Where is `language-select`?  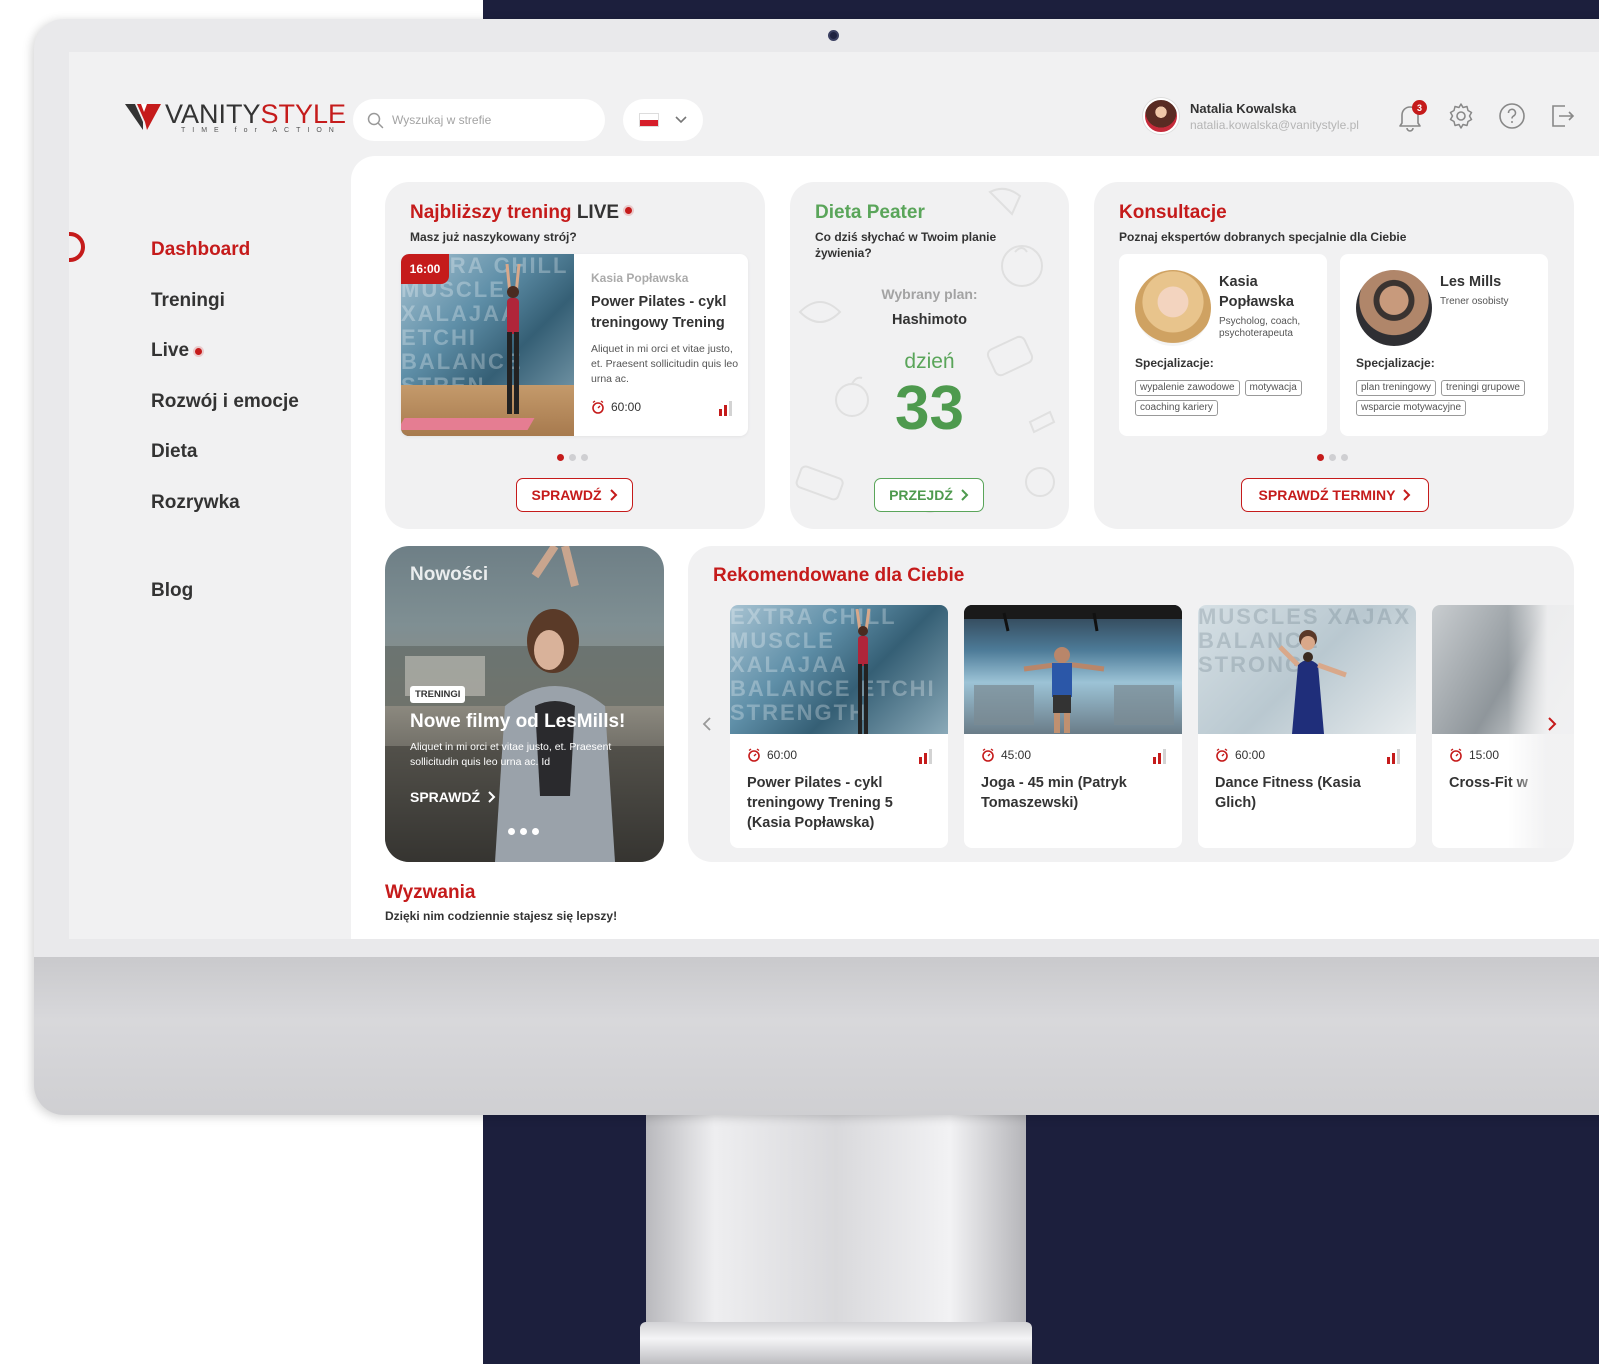
language-select is located at coordinates (663, 120).